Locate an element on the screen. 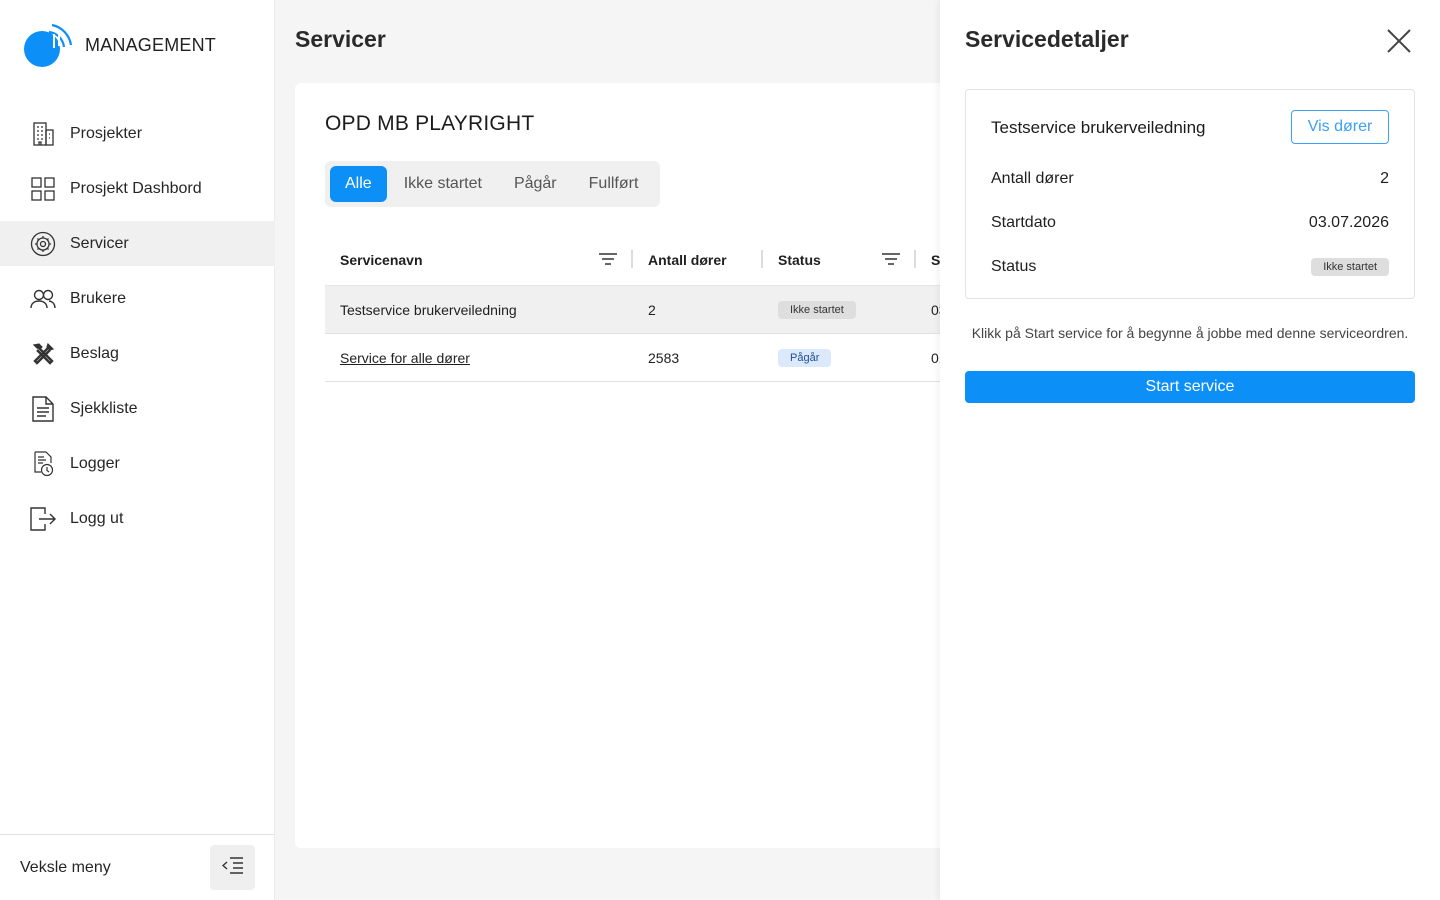 This screenshot has height=900, width=1440. checklist-icon is located at coordinates (43, 408).